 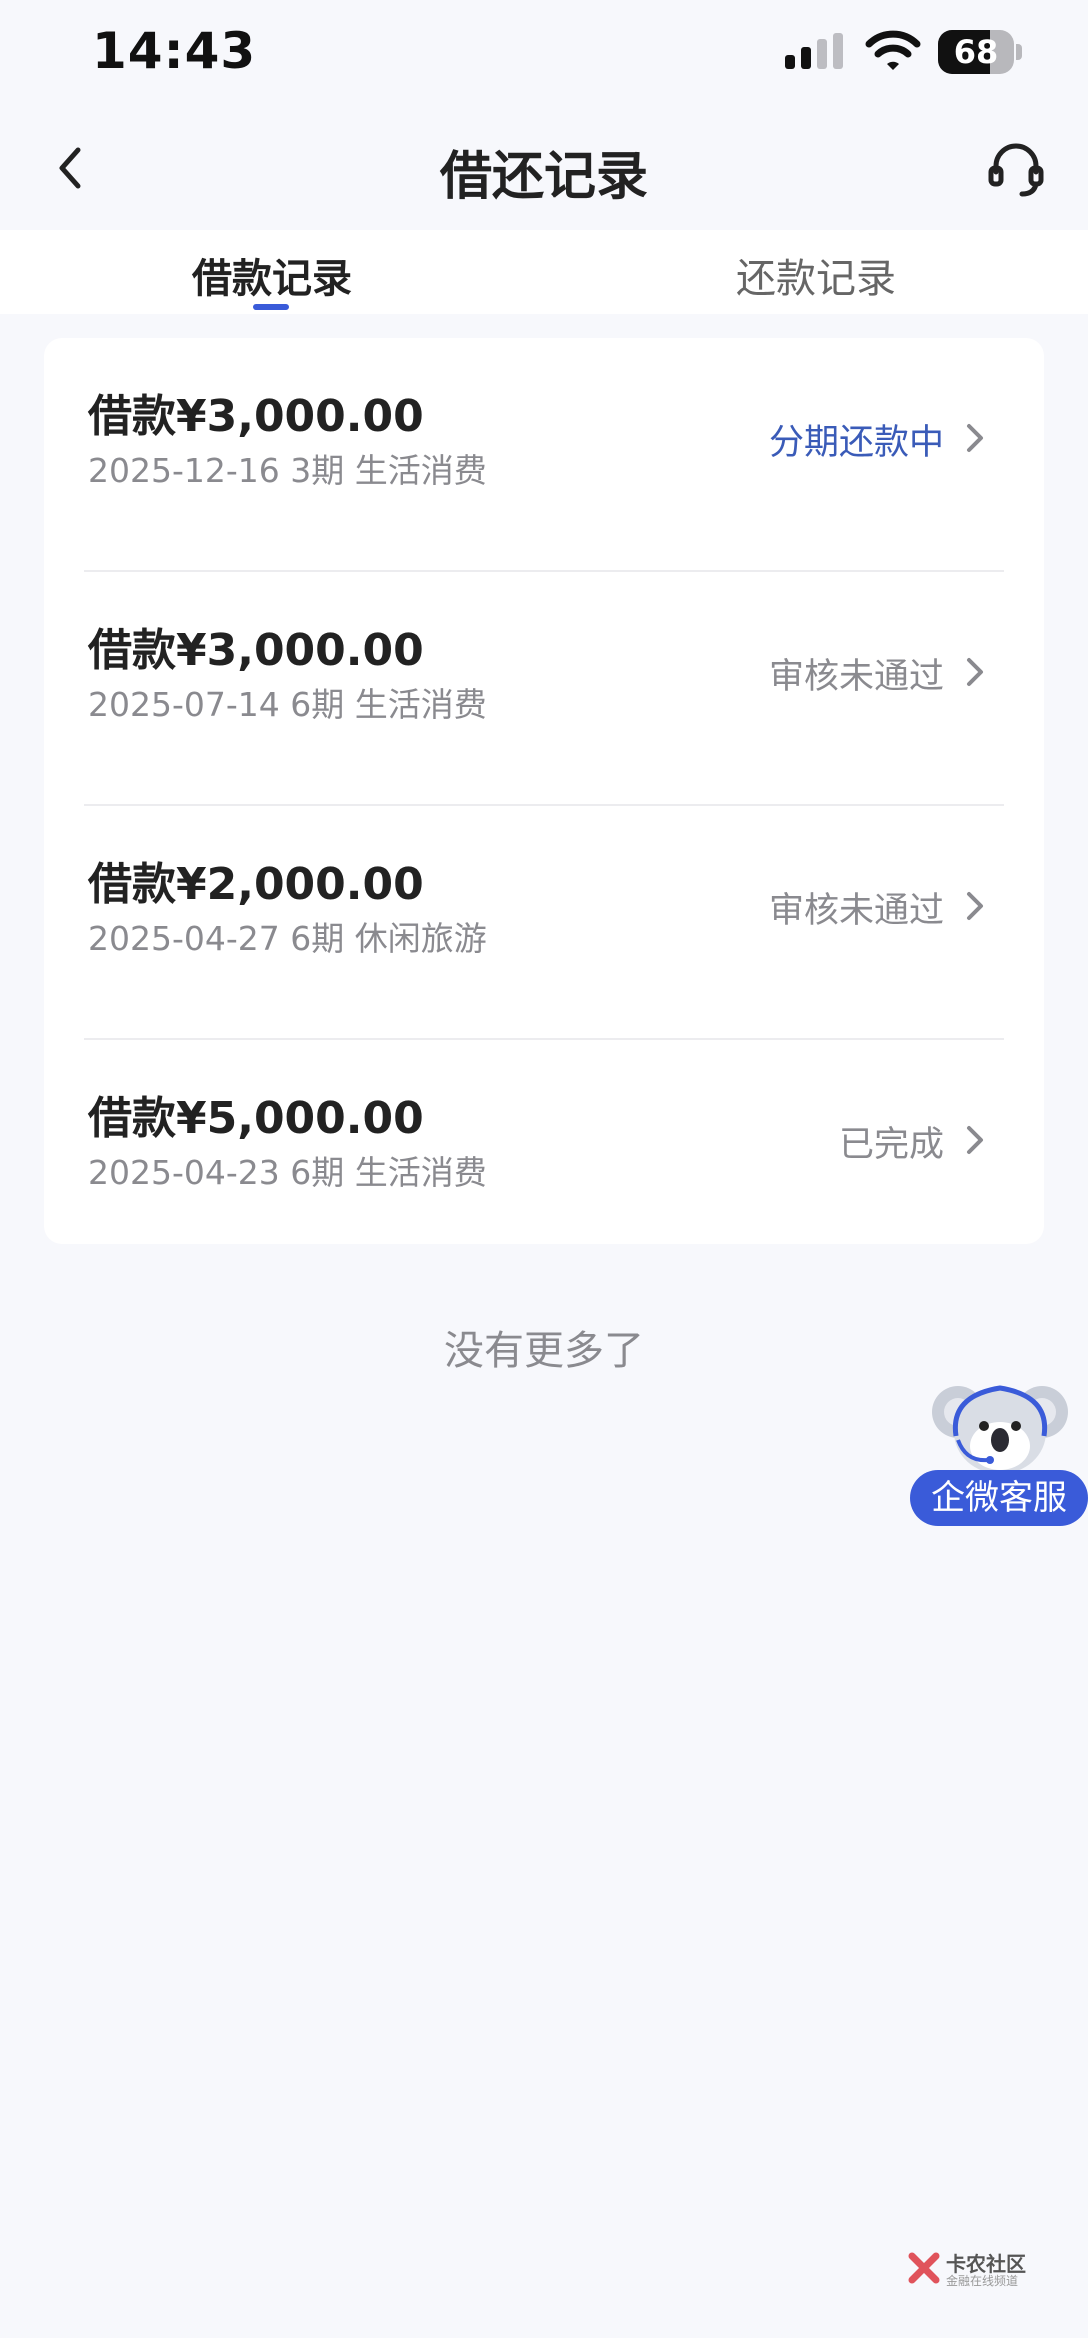 I want to click on status-bar: 14:43 68, so click(x=544, y=55).